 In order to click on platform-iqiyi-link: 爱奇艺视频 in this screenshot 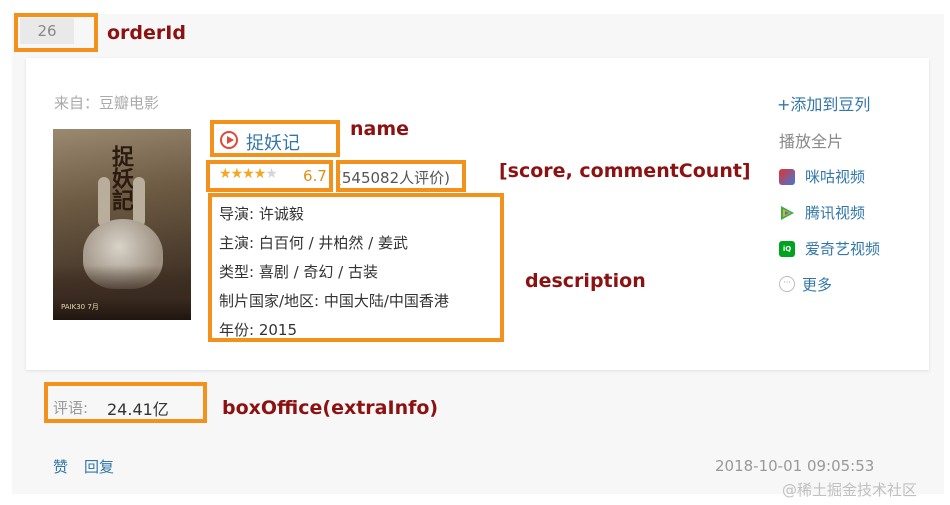, I will do `click(842, 248)`.